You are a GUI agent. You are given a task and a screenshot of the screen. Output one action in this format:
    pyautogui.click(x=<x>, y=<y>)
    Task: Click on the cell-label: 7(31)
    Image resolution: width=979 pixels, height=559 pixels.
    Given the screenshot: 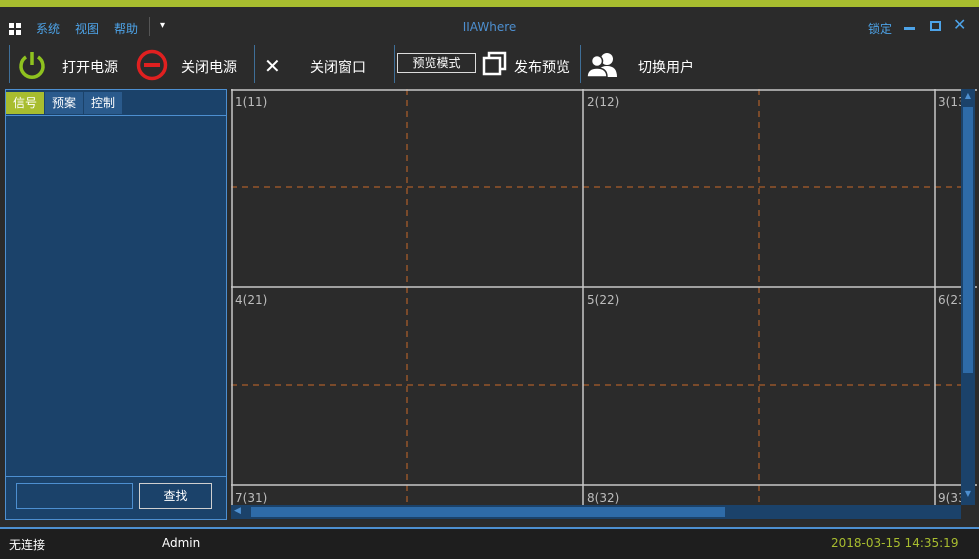 What is the action you would take?
    pyautogui.click(x=251, y=498)
    